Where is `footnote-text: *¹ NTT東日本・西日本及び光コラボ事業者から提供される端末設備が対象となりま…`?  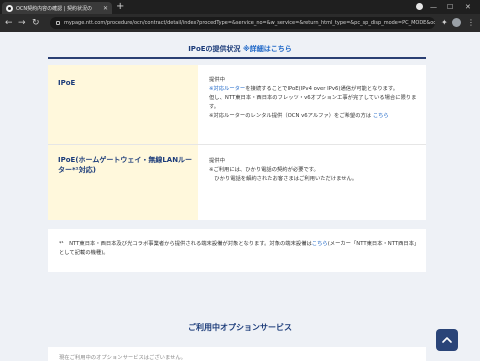
footnote-text: *¹ NTT東日本・西日本及び光コラボ事業者から提供される端末設備が対象となりま… is located at coordinates (238, 248).